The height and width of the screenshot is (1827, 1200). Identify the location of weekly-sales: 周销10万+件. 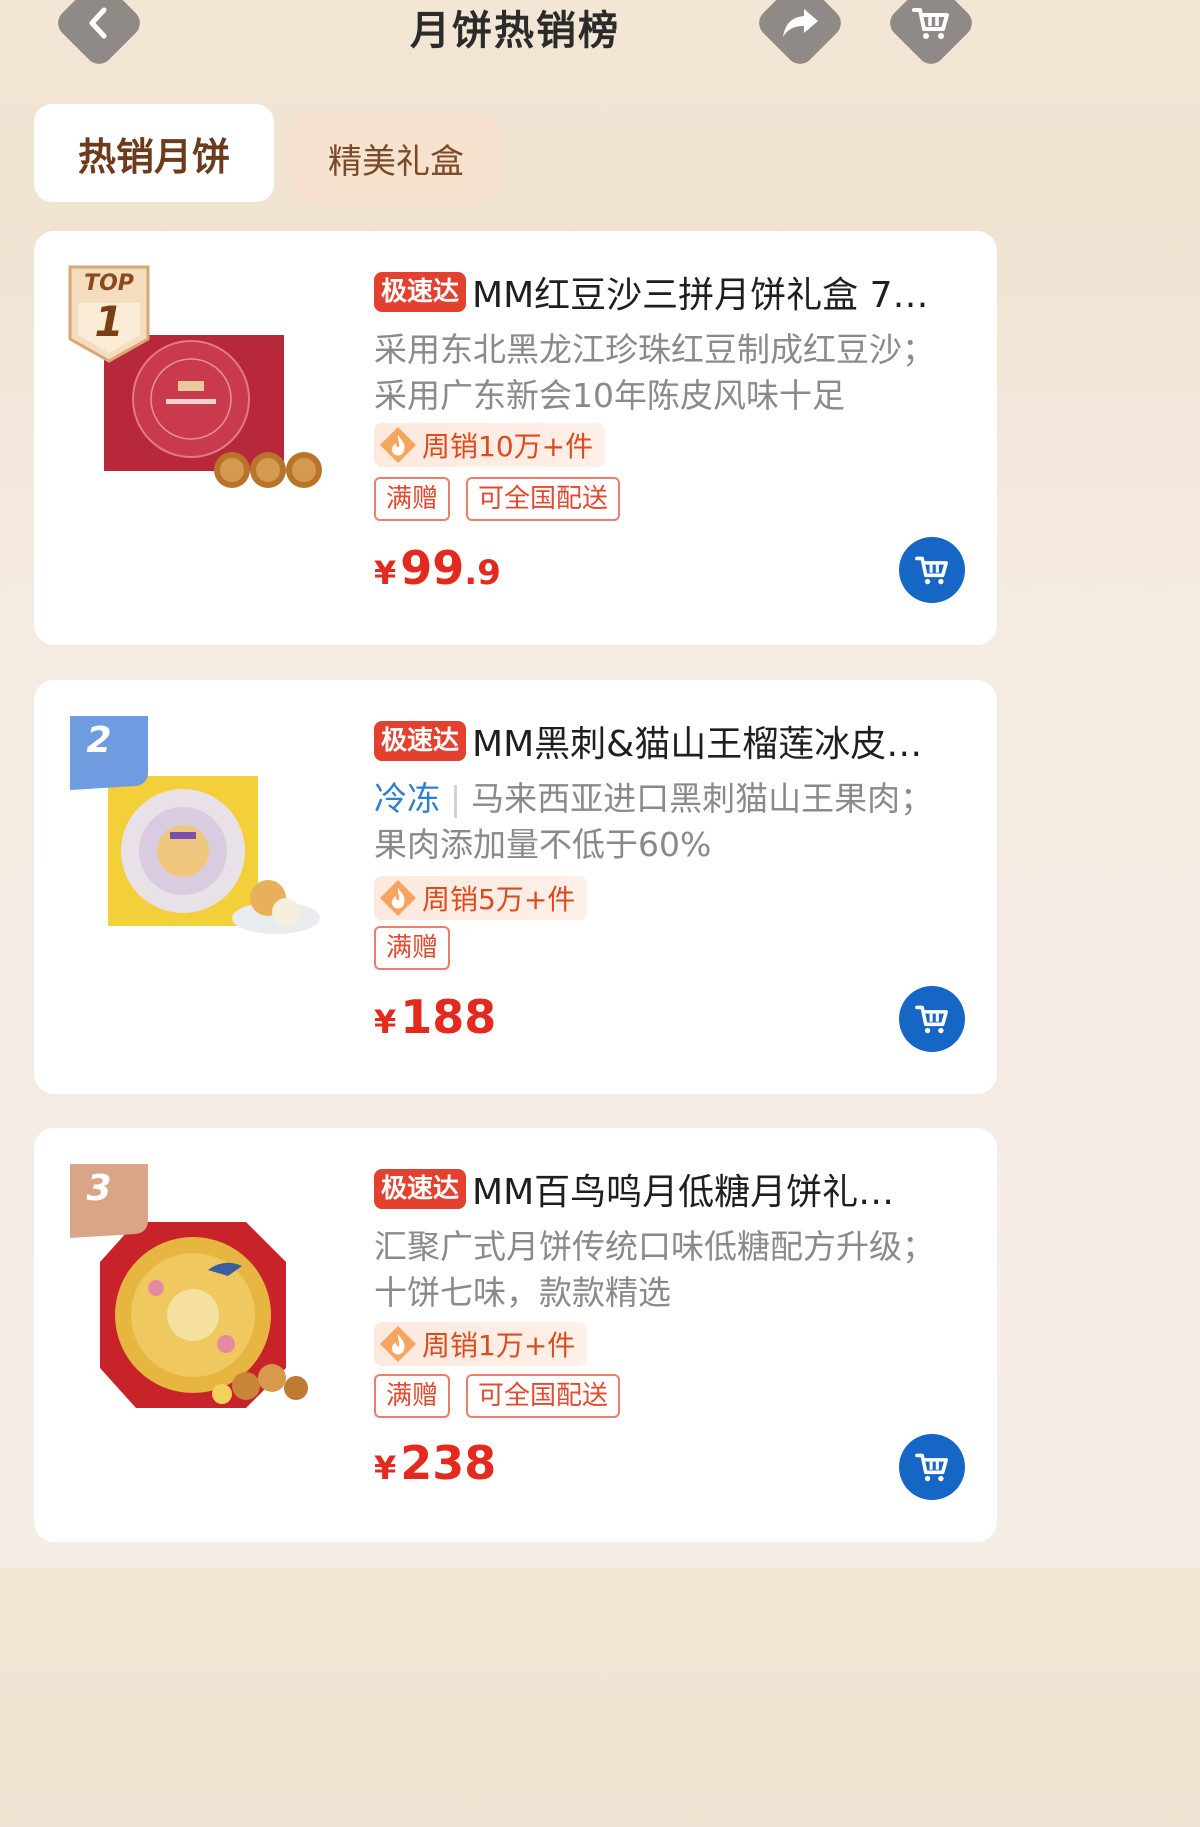
(508, 446).